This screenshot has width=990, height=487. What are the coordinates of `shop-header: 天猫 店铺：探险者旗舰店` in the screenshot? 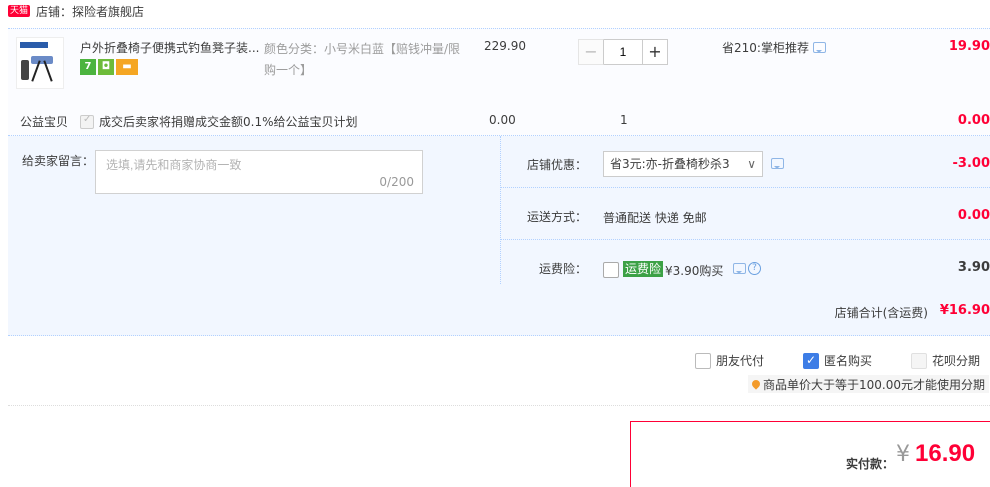 It's located at (76, 11).